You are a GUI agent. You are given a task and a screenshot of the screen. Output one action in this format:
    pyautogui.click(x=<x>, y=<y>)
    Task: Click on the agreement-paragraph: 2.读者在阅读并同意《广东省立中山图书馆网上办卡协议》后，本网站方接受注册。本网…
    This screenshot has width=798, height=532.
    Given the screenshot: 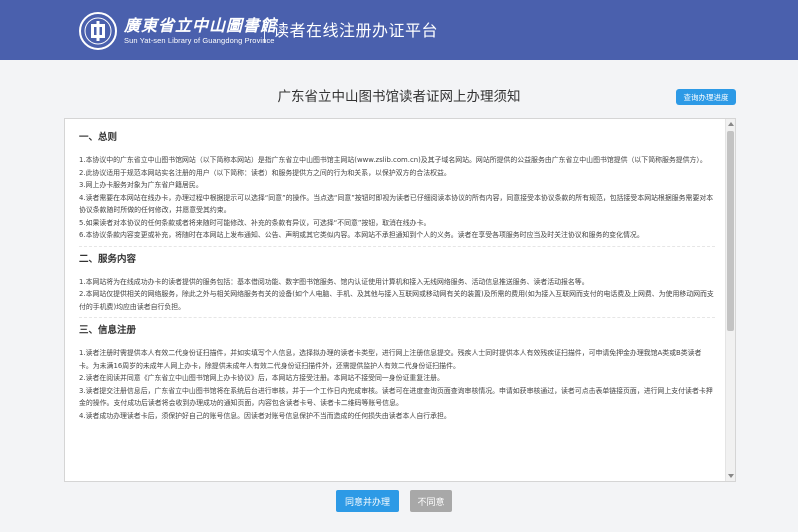 What is the action you would take?
    pyautogui.click(x=261, y=378)
    